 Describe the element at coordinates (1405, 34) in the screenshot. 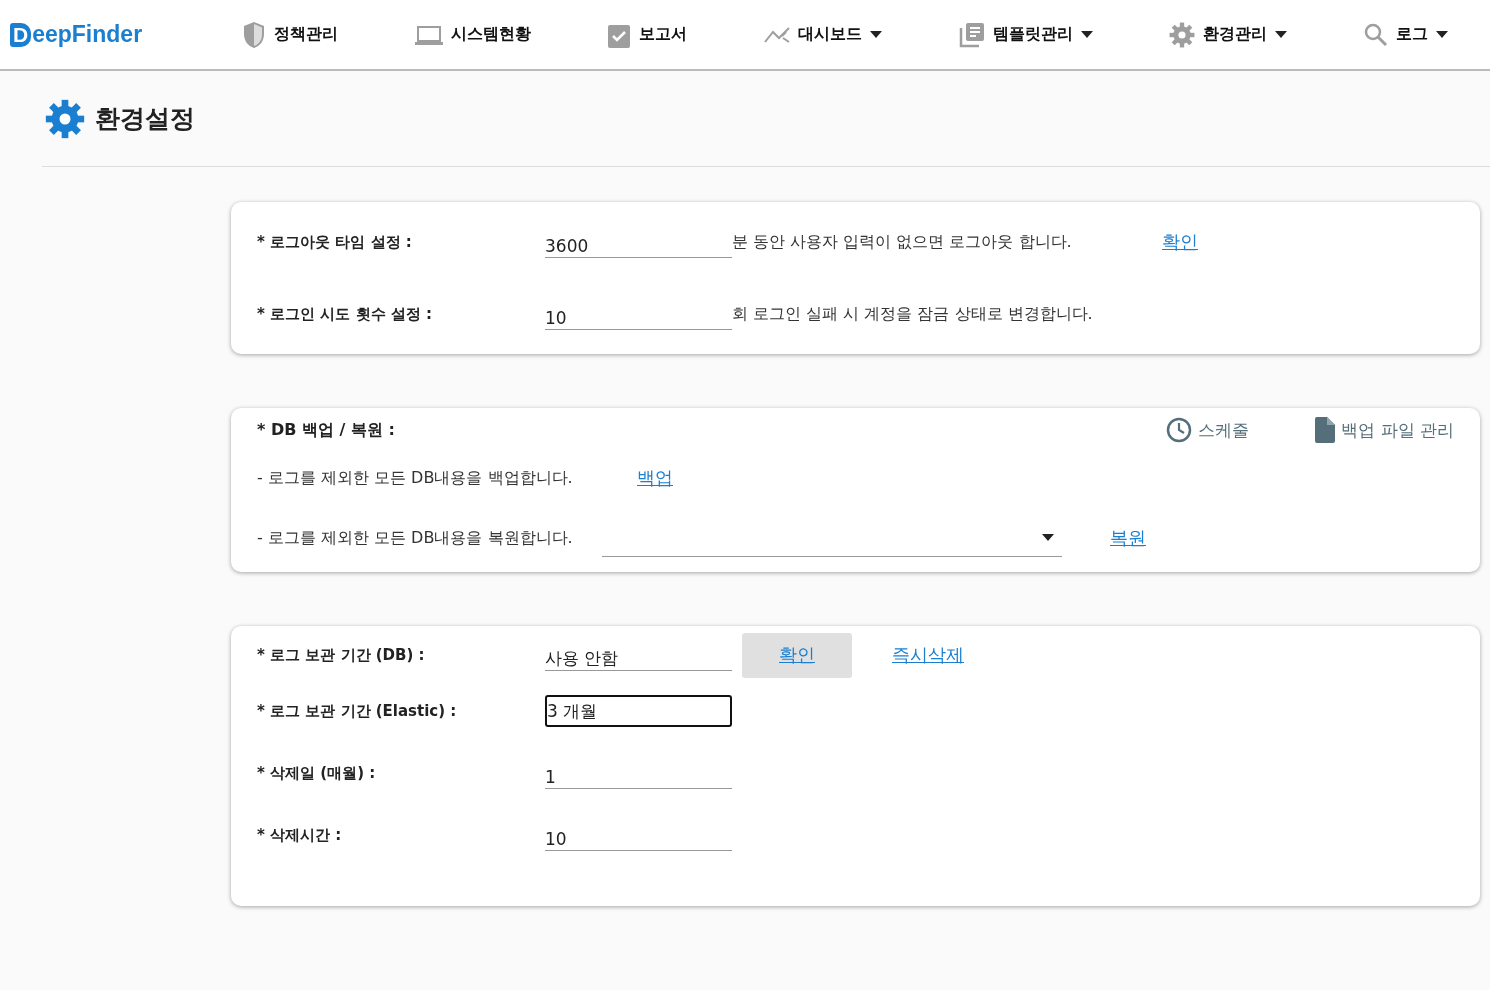

I see `nav-menu-item: 로그` at that location.